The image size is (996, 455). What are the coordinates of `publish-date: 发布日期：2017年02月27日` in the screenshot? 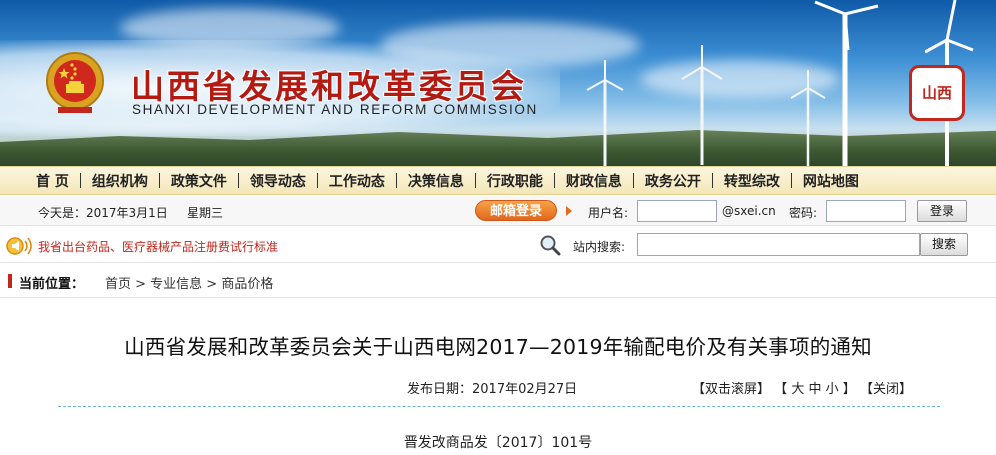 It's located at (492, 389).